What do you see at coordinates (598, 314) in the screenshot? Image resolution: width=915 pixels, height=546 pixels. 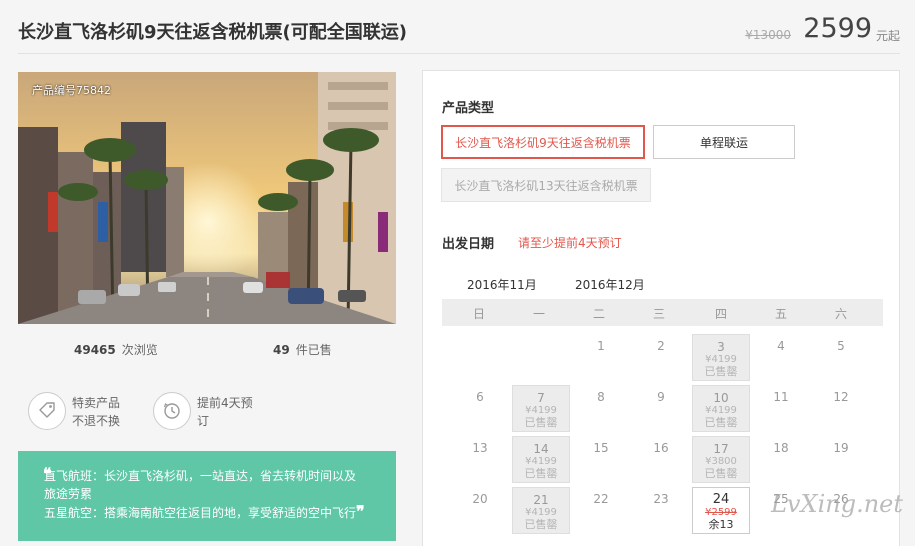 I see `weekday-label: 二` at bounding box center [598, 314].